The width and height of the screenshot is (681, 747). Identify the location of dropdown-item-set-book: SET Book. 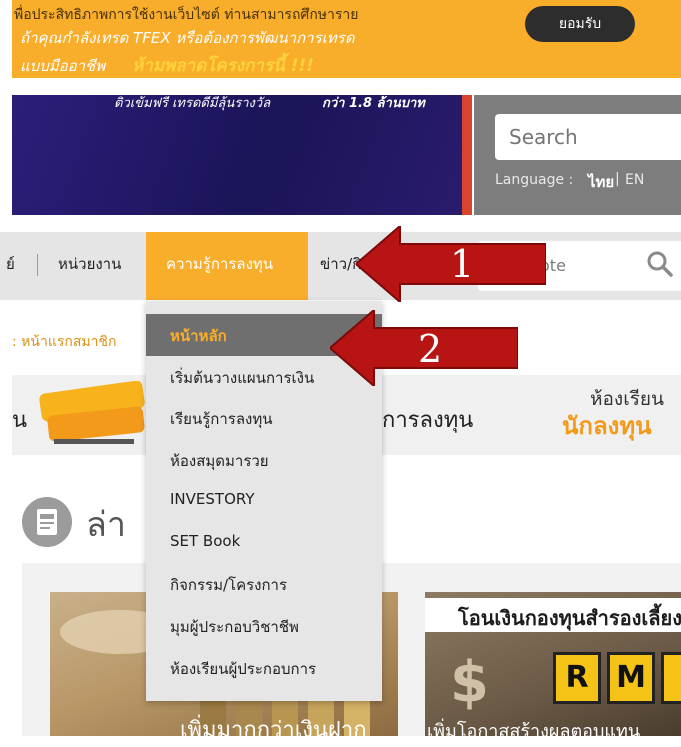
(205, 541).